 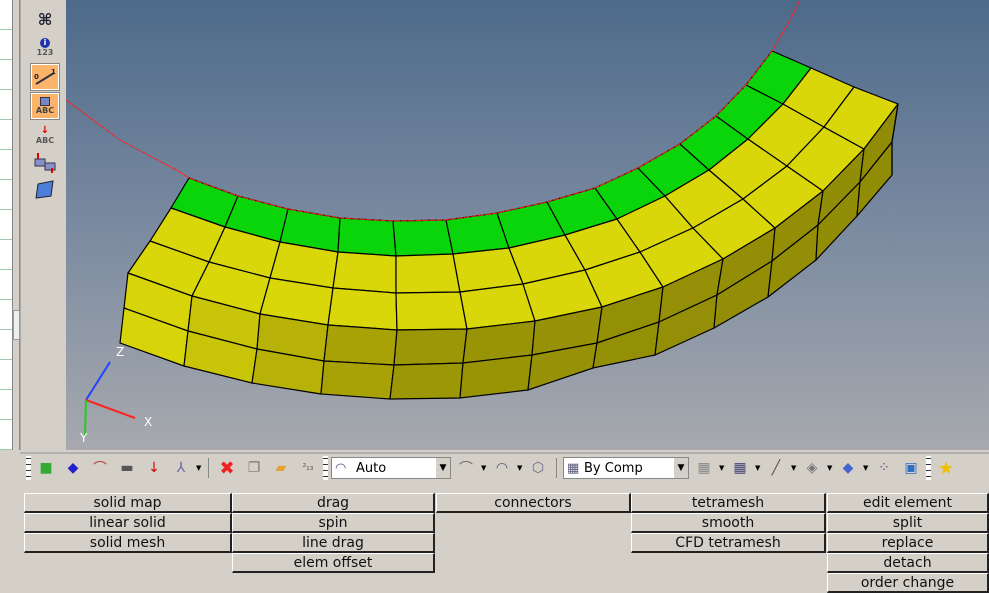 What do you see at coordinates (613, 468) in the screenshot?
I see `element-color-value: By Comp` at bounding box center [613, 468].